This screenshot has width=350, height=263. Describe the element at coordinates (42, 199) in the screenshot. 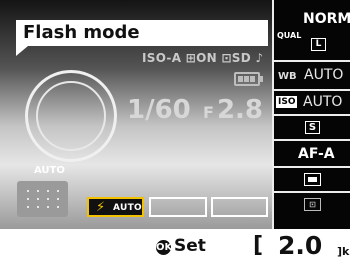

I see `auto-mode-grid-icon` at that location.